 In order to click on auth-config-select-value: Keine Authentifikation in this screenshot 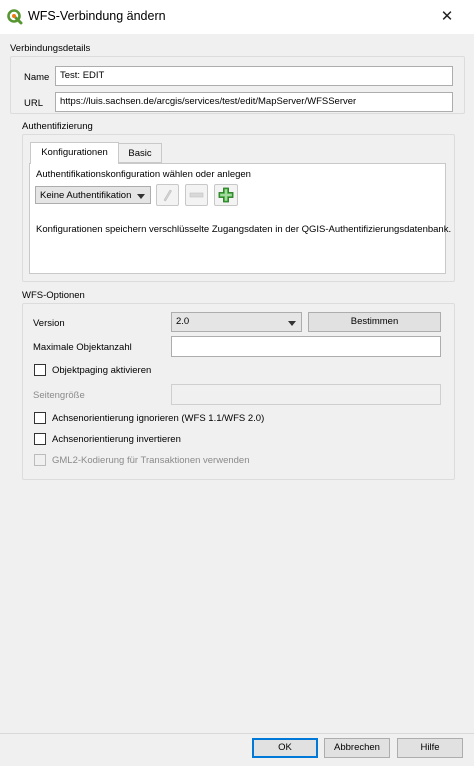, I will do `click(86, 195)`.